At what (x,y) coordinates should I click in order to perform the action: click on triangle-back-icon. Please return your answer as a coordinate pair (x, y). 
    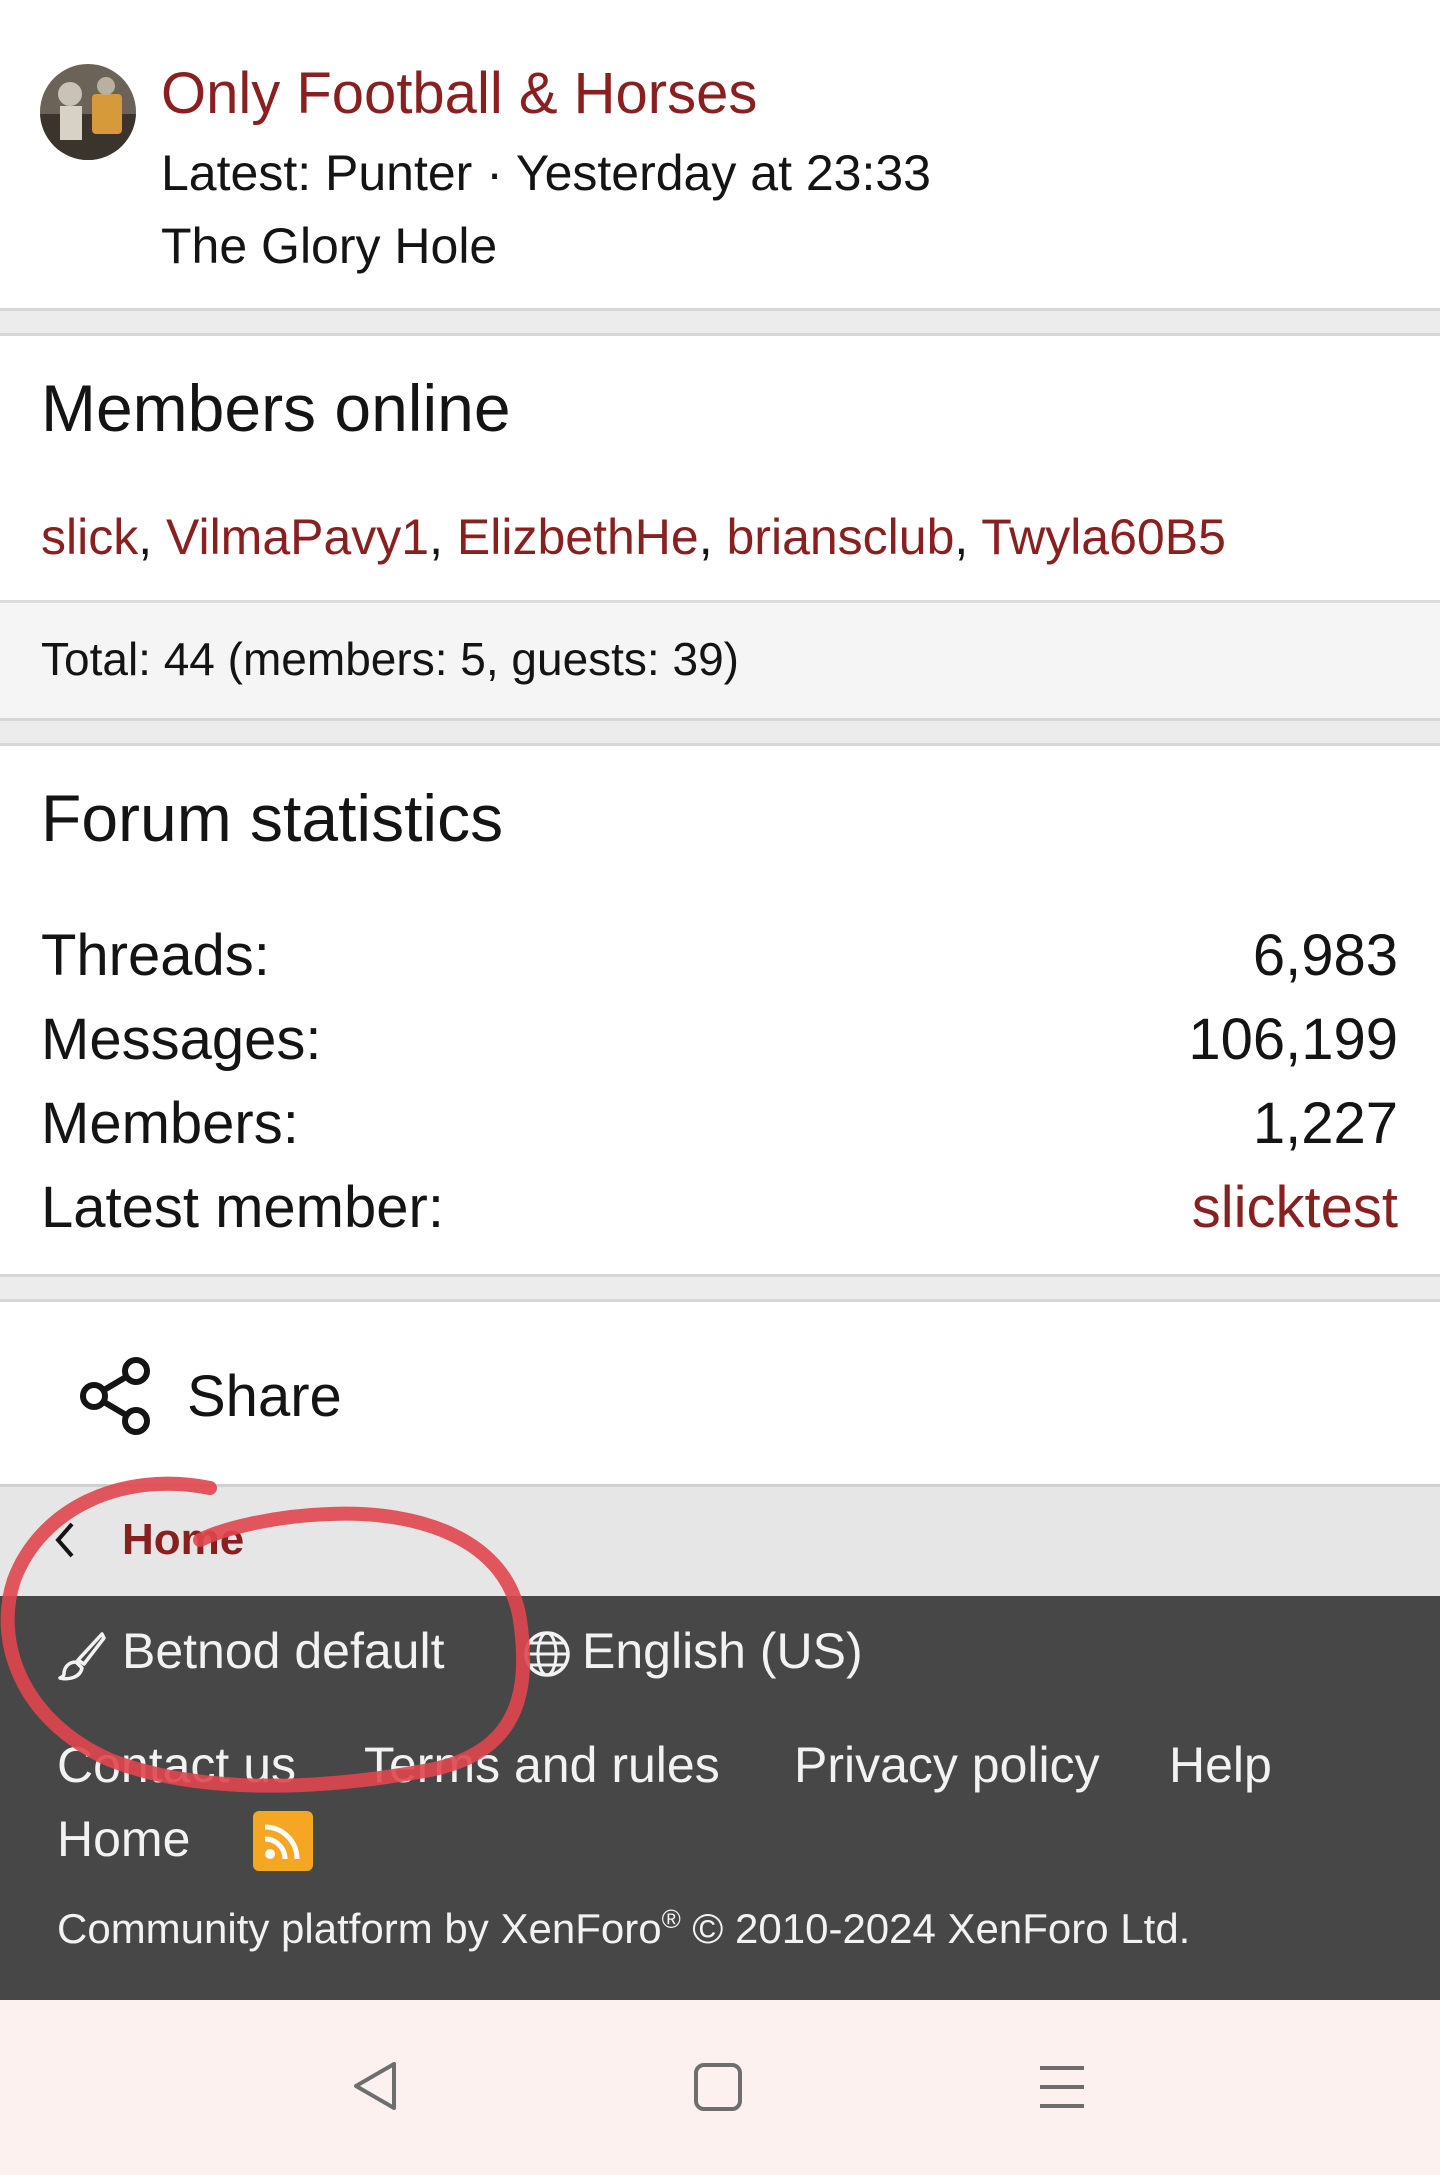
    Looking at the image, I should click on (375, 2086).